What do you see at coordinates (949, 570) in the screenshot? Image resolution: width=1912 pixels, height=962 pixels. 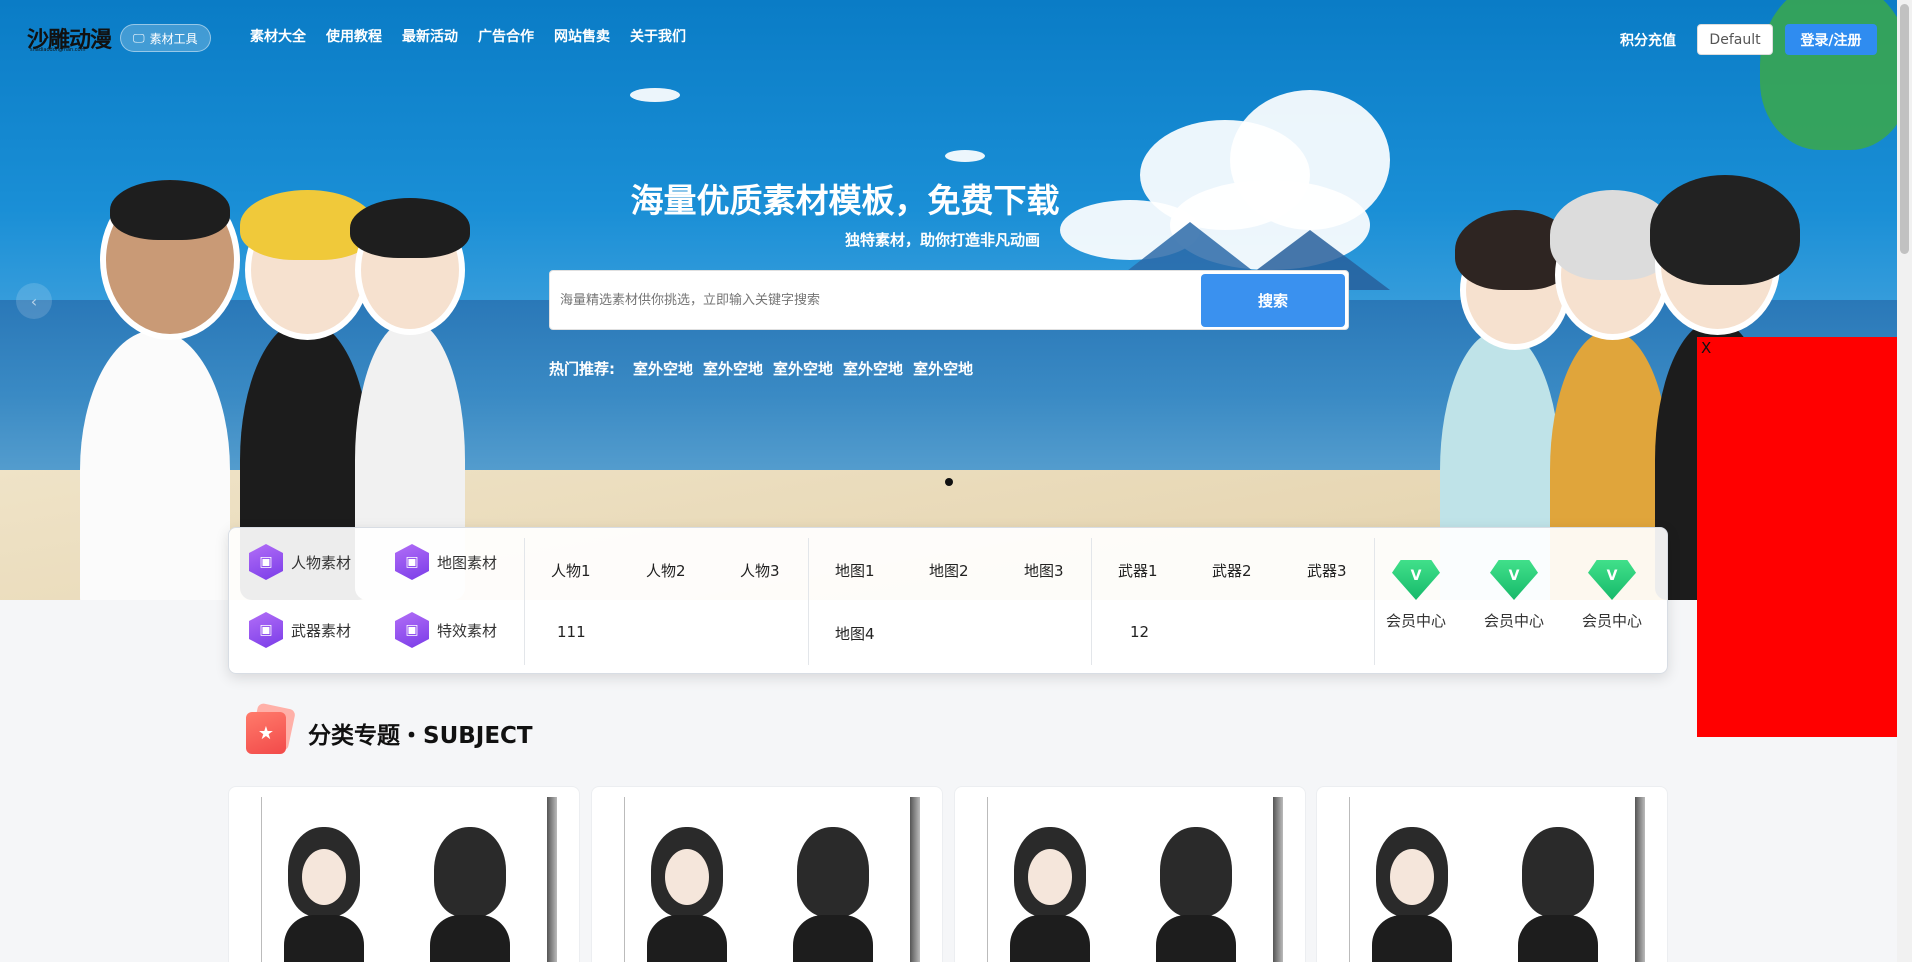 I see `sub-category-link: 地图2` at bounding box center [949, 570].